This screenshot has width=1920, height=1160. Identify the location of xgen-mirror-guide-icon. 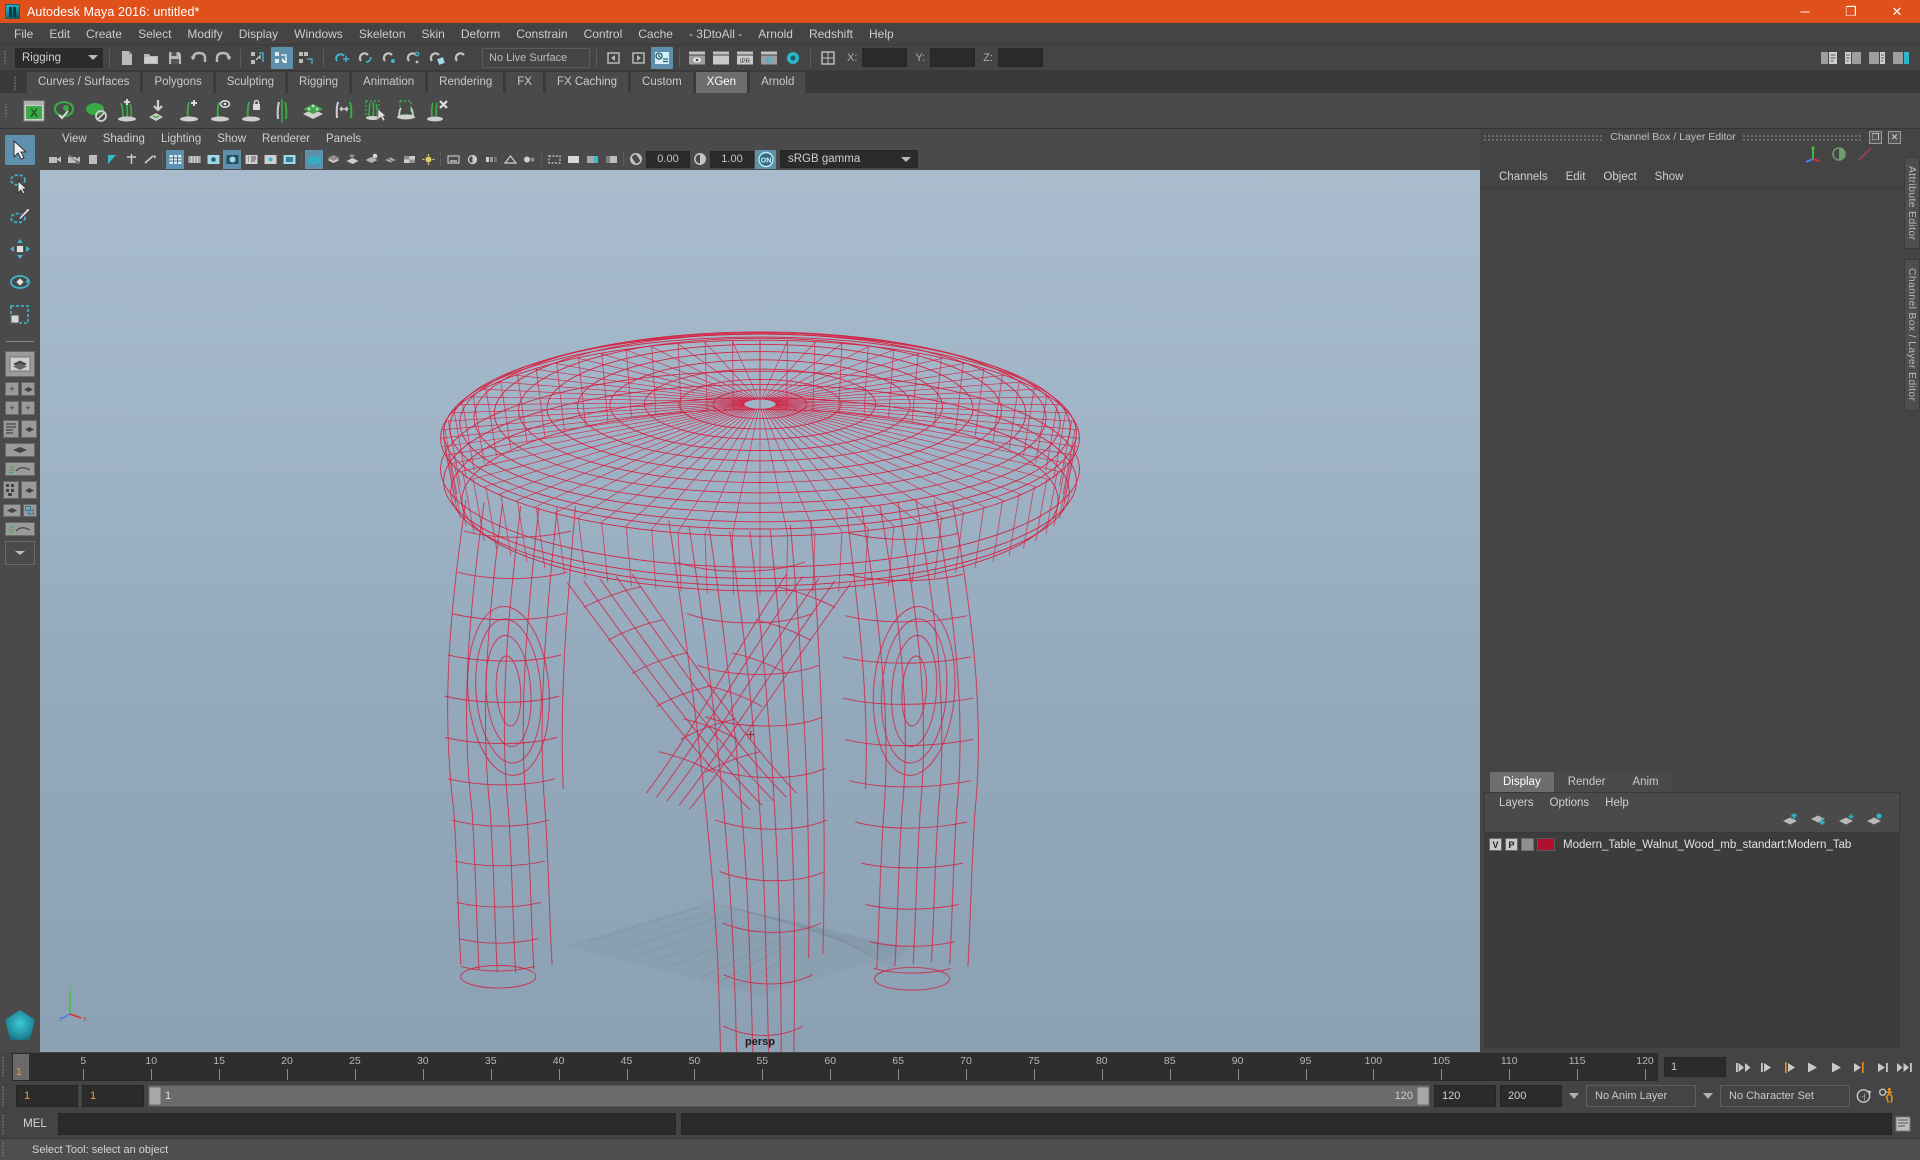
(282, 111).